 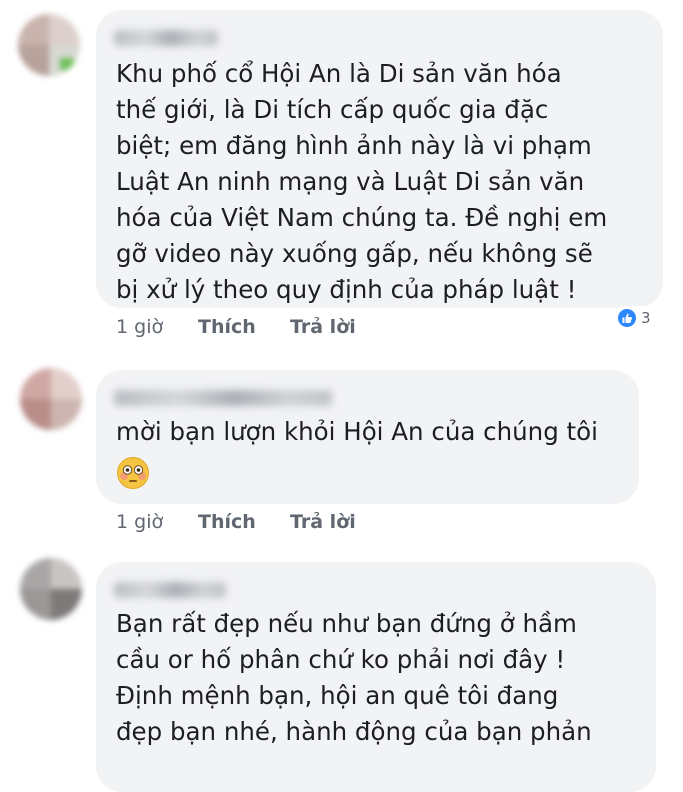 What do you see at coordinates (133, 473) in the screenshot?
I see `flushed-face-icon` at bounding box center [133, 473].